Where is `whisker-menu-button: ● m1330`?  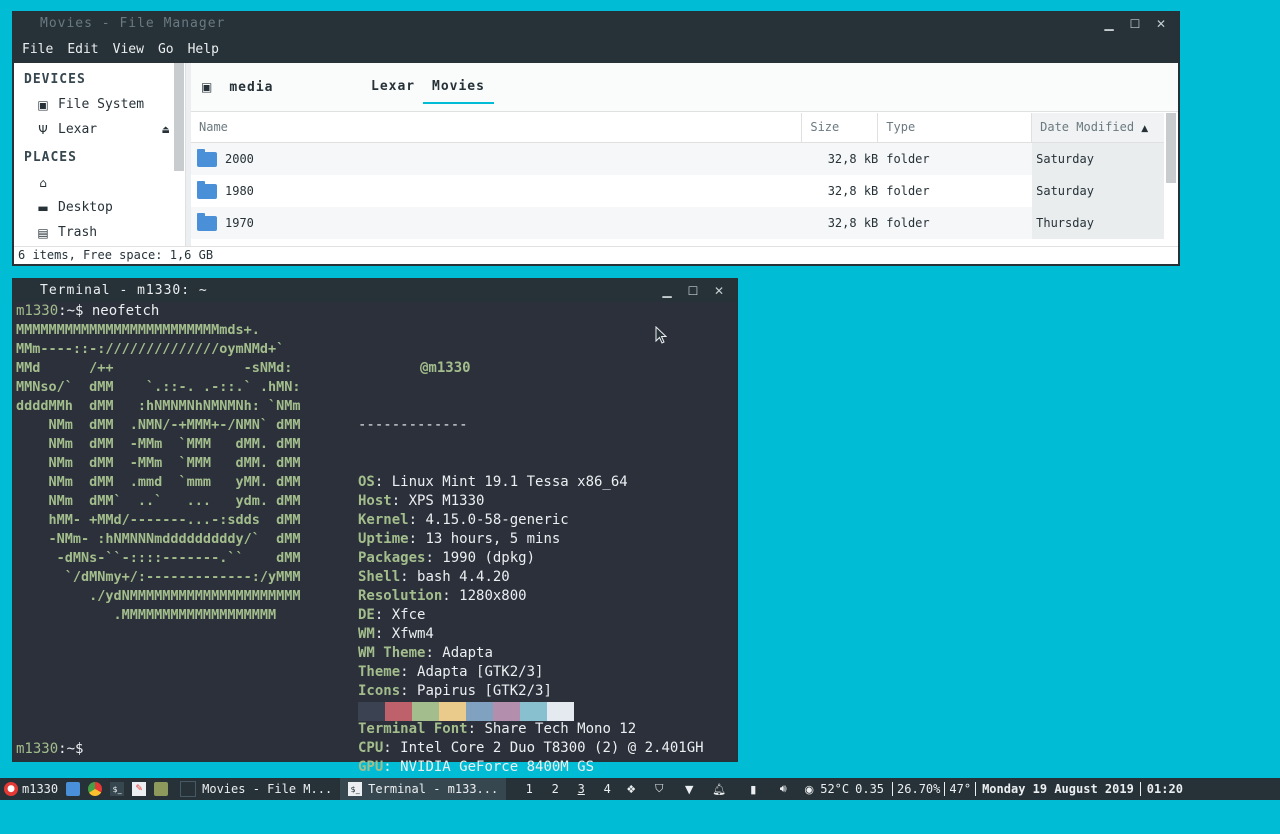 whisker-menu-button: ● m1330 is located at coordinates (31, 789).